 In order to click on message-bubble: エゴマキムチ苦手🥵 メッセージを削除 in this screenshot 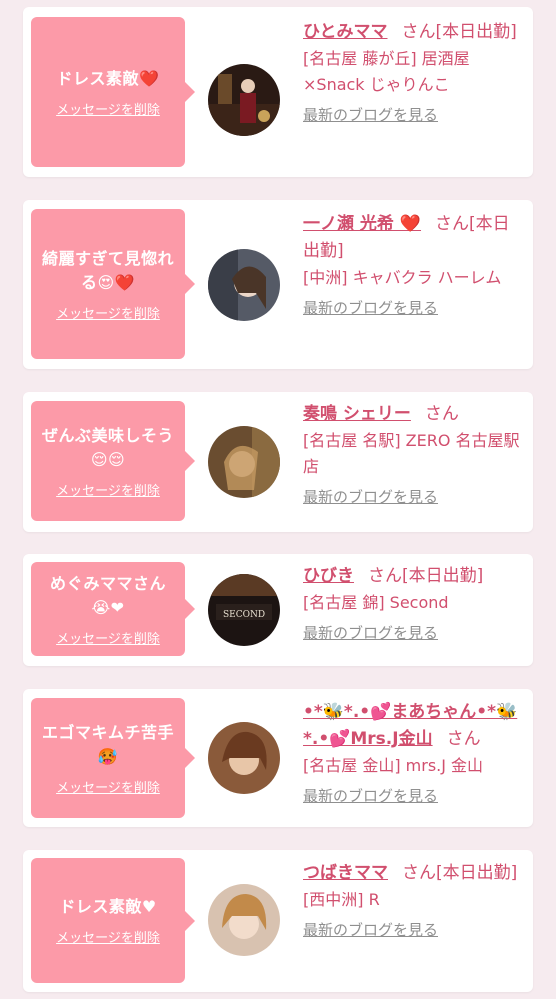, I will do `click(108, 758)`.